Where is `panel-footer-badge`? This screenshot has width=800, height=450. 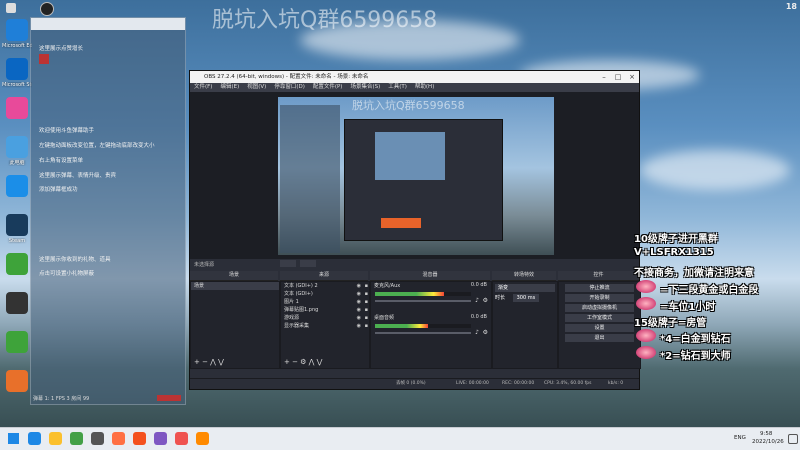
panel-footer-badge is located at coordinates (169, 398).